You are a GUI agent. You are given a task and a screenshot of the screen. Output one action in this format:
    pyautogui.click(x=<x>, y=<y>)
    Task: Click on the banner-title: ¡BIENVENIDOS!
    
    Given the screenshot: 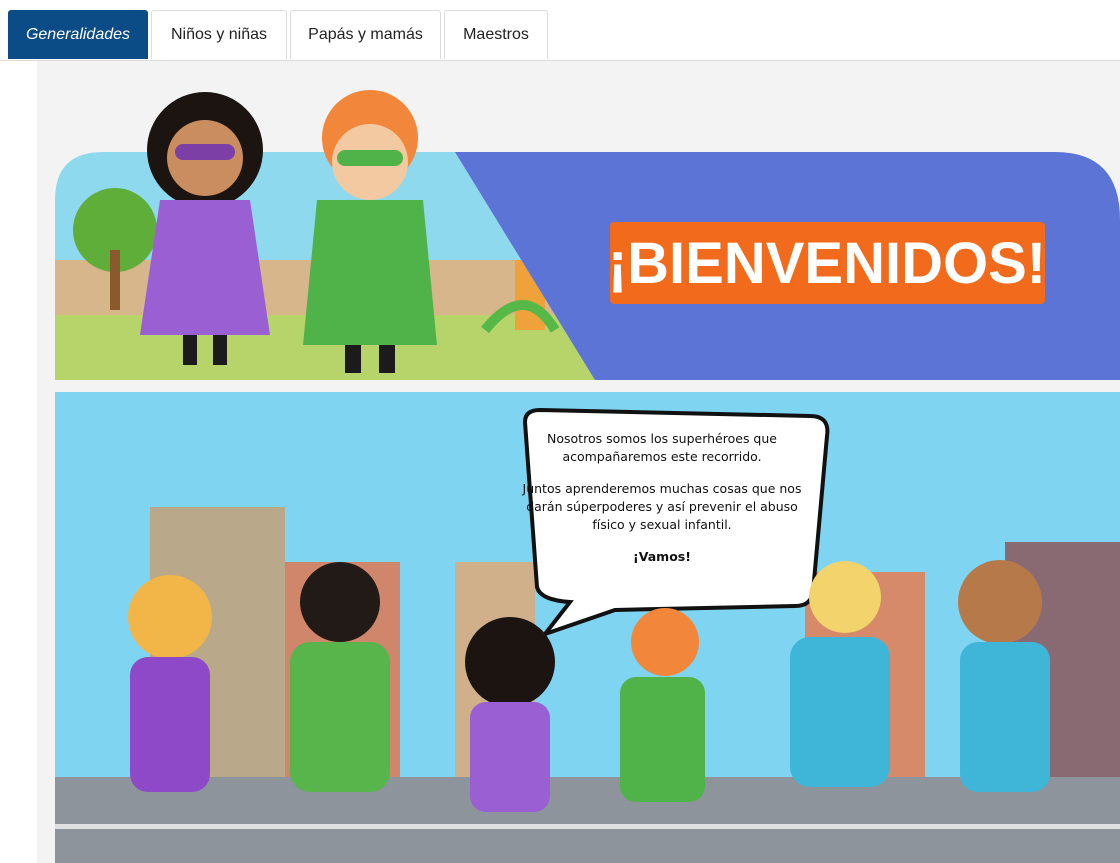 What is the action you would take?
    pyautogui.click(x=827, y=263)
    